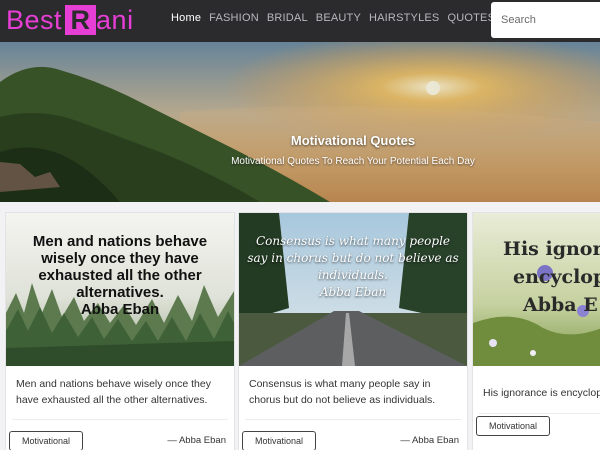 The image size is (600, 450). Describe the element at coordinates (545, 20) in the screenshot. I see `search-input` at that location.